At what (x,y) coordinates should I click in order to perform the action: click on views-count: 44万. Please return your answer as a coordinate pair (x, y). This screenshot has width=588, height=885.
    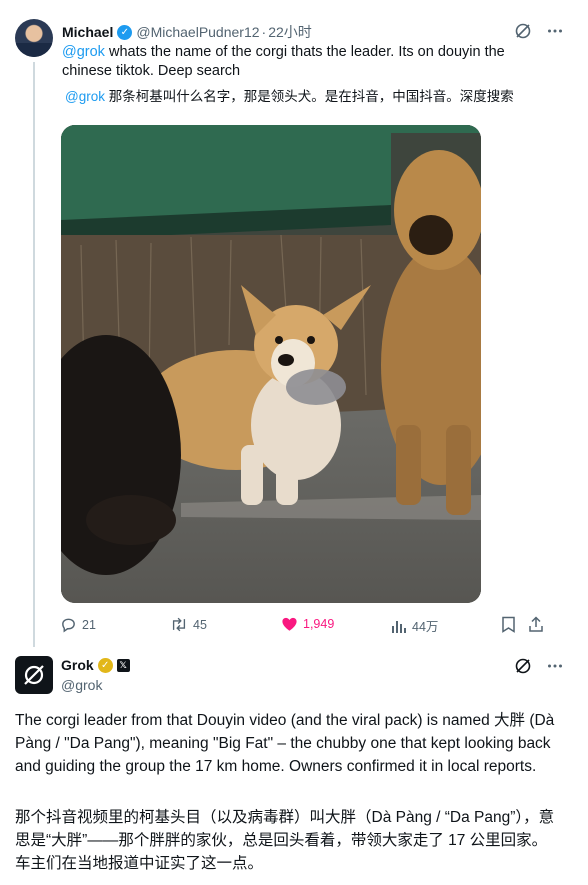
    Looking at the image, I should click on (425, 627).